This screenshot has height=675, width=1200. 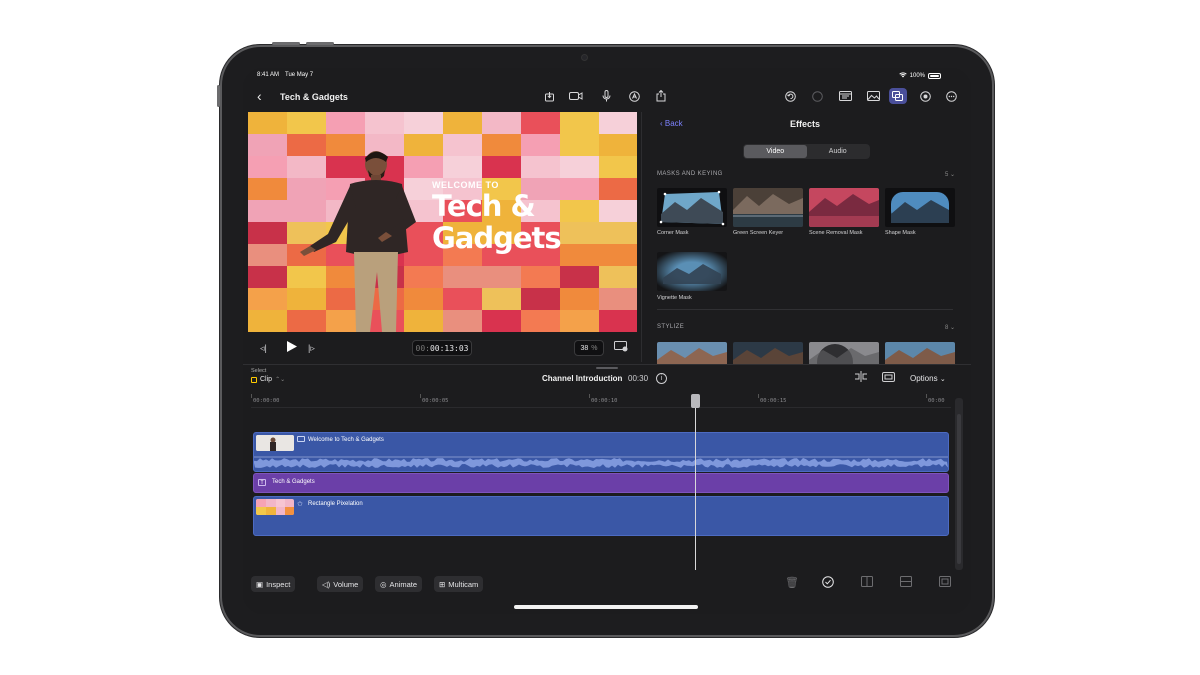 I want to click on options-menu: Options ⌄, so click(x=928, y=378).